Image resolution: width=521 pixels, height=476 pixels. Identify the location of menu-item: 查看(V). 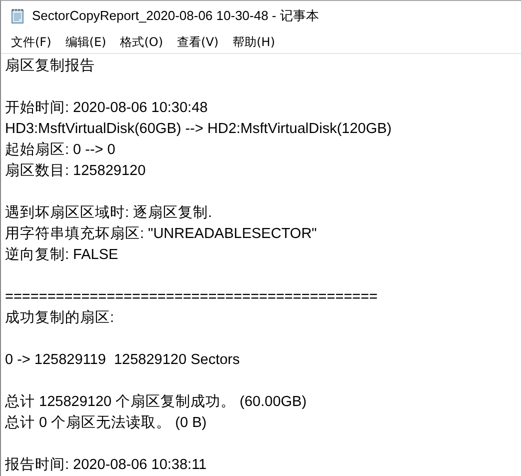
(198, 42).